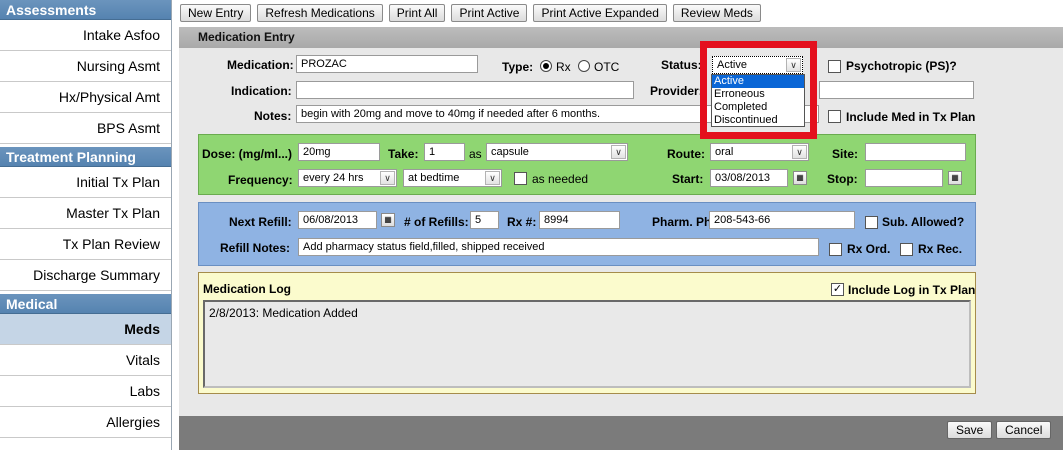 This screenshot has width=1063, height=450. I want to click on frequency-label: Frequency:, so click(260, 180).